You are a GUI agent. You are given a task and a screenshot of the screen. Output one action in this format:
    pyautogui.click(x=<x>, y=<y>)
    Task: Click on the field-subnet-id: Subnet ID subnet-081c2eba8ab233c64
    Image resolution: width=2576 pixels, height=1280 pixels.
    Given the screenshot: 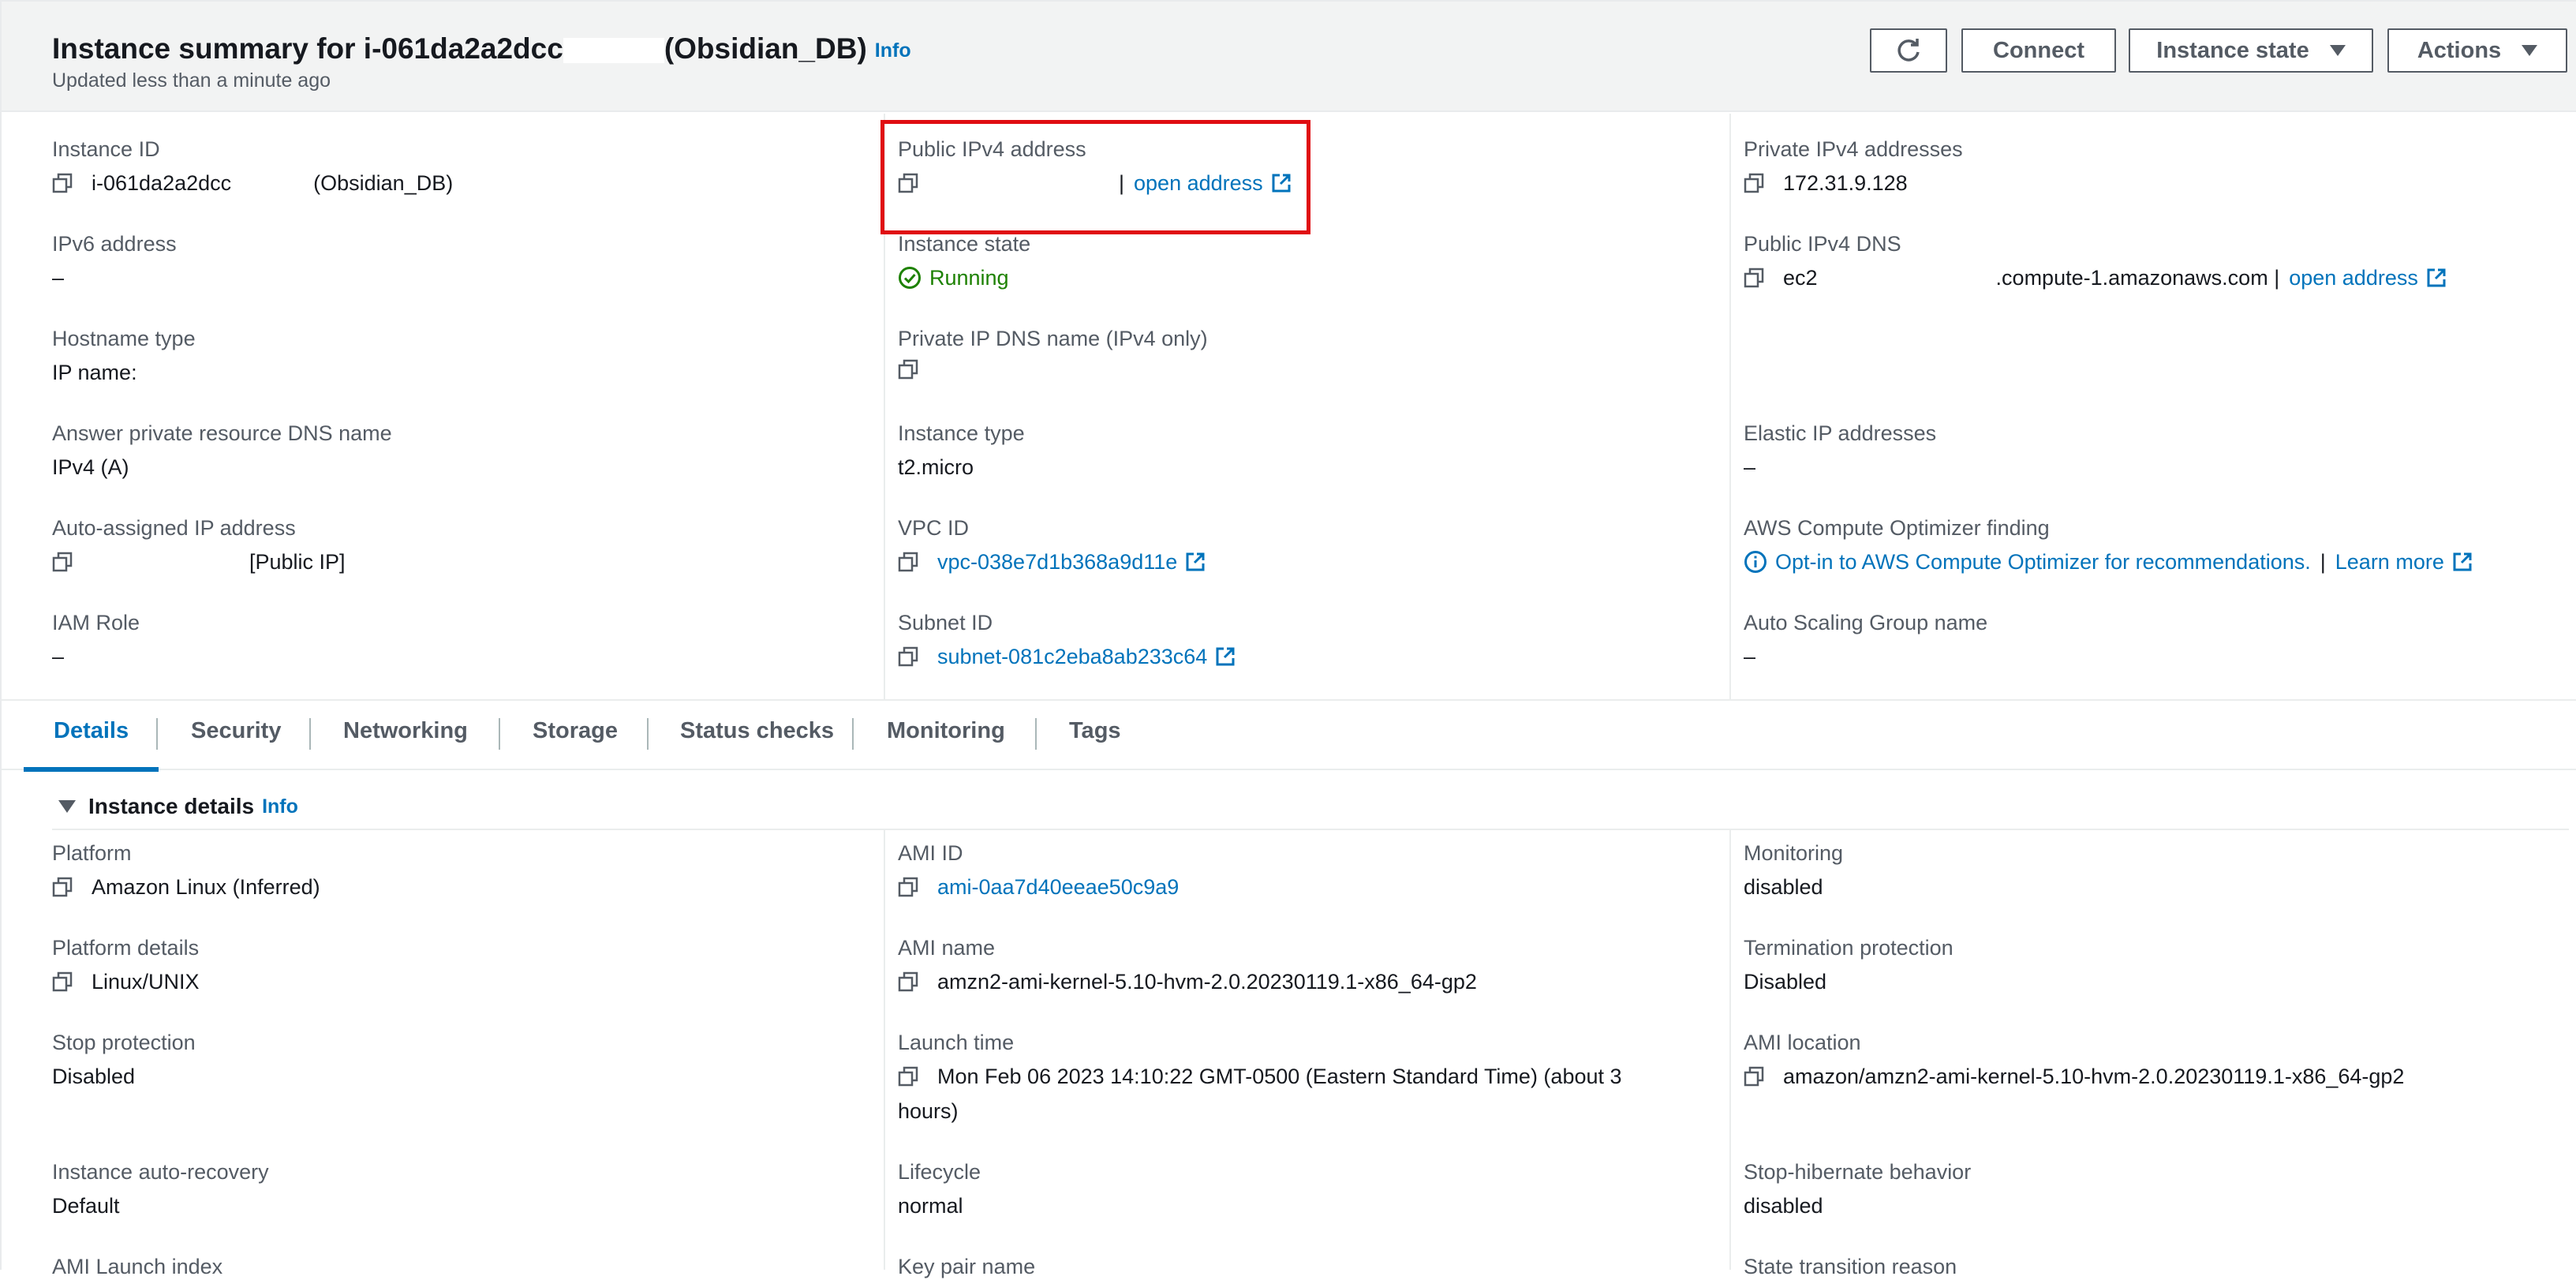 What is the action you would take?
    pyautogui.click(x=1067, y=639)
    